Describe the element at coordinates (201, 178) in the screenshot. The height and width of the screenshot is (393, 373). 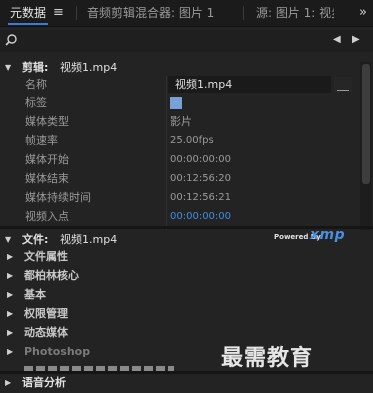
I see `row-value: 00:12:56:20` at that location.